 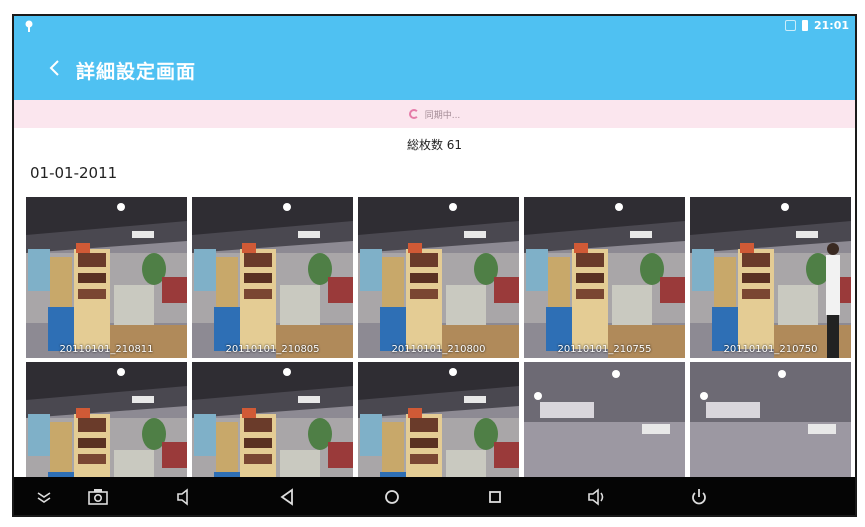 I want to click on volume-up-icon, so click(x=596, y=497).